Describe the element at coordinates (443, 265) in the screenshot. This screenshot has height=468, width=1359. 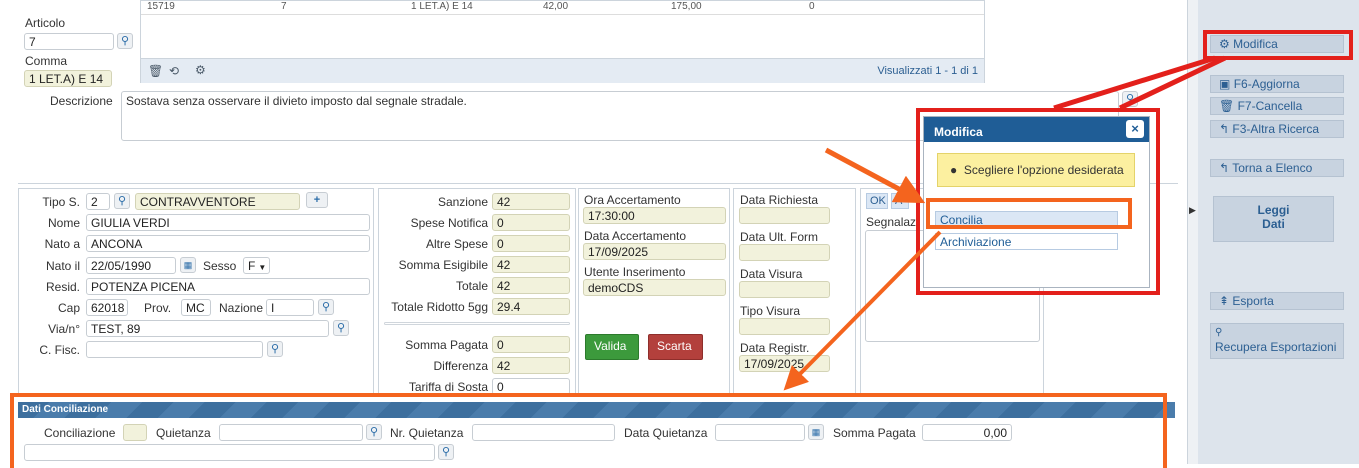
I see `somma-esigibile-label: Somma Esigibile` at that location.